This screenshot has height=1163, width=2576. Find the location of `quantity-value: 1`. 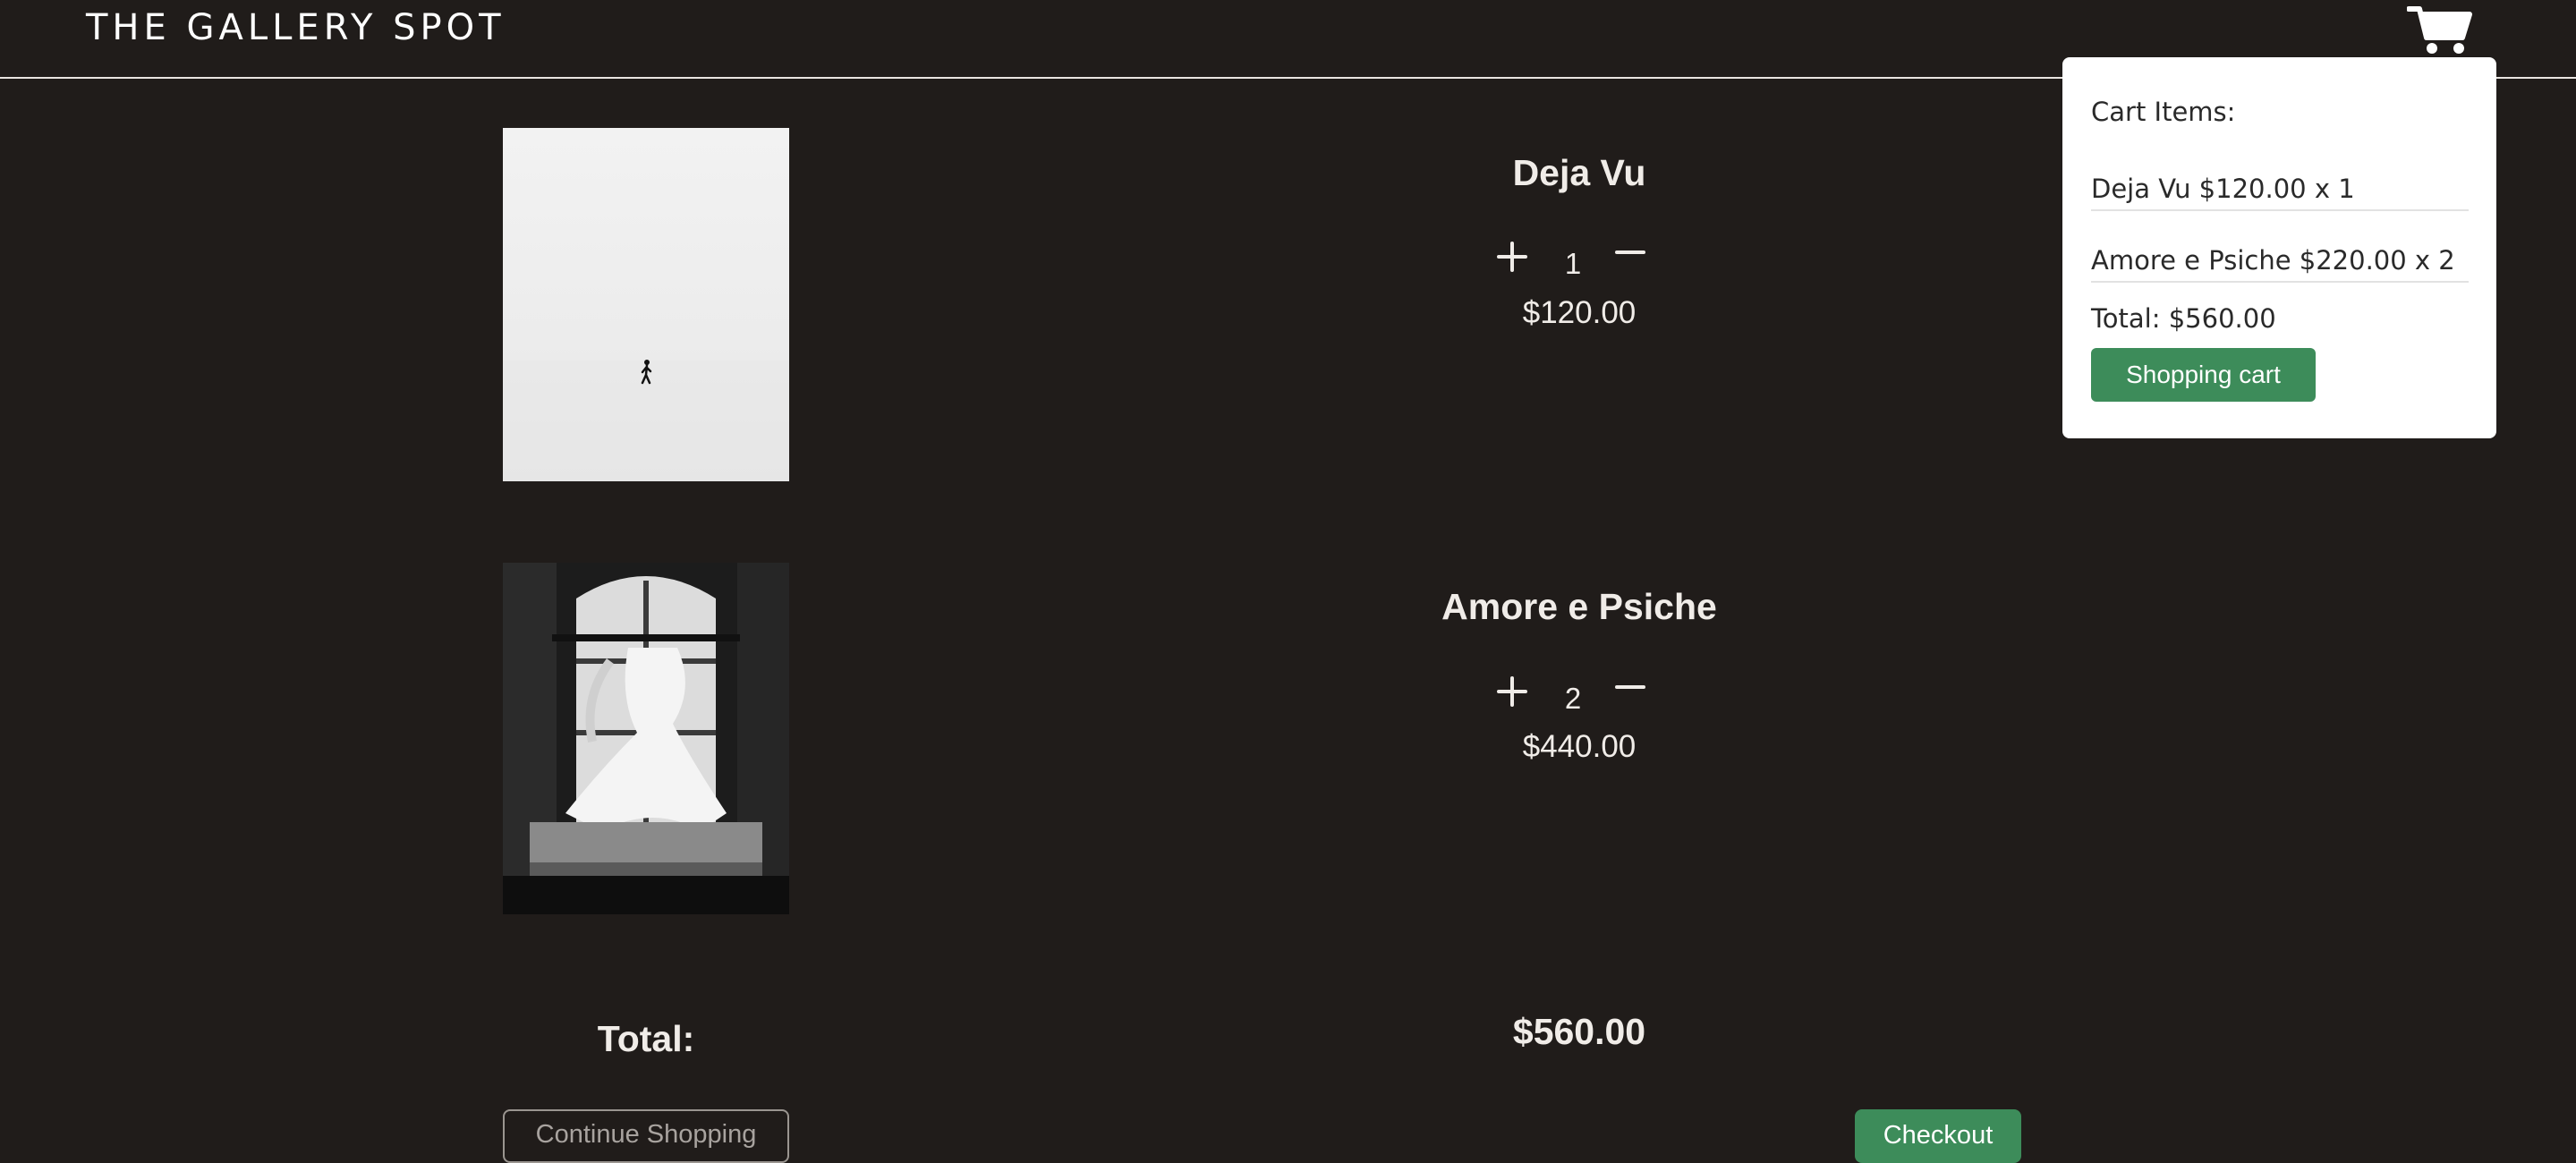

quantity-value: 1 is located at coordinates (1573, 264).